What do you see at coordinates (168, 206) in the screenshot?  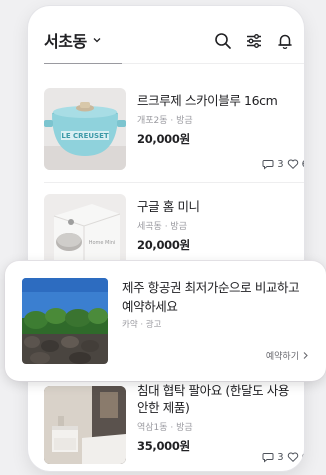 I see `item-title: 구글 홈 미니` at bounding box center [168, 206].